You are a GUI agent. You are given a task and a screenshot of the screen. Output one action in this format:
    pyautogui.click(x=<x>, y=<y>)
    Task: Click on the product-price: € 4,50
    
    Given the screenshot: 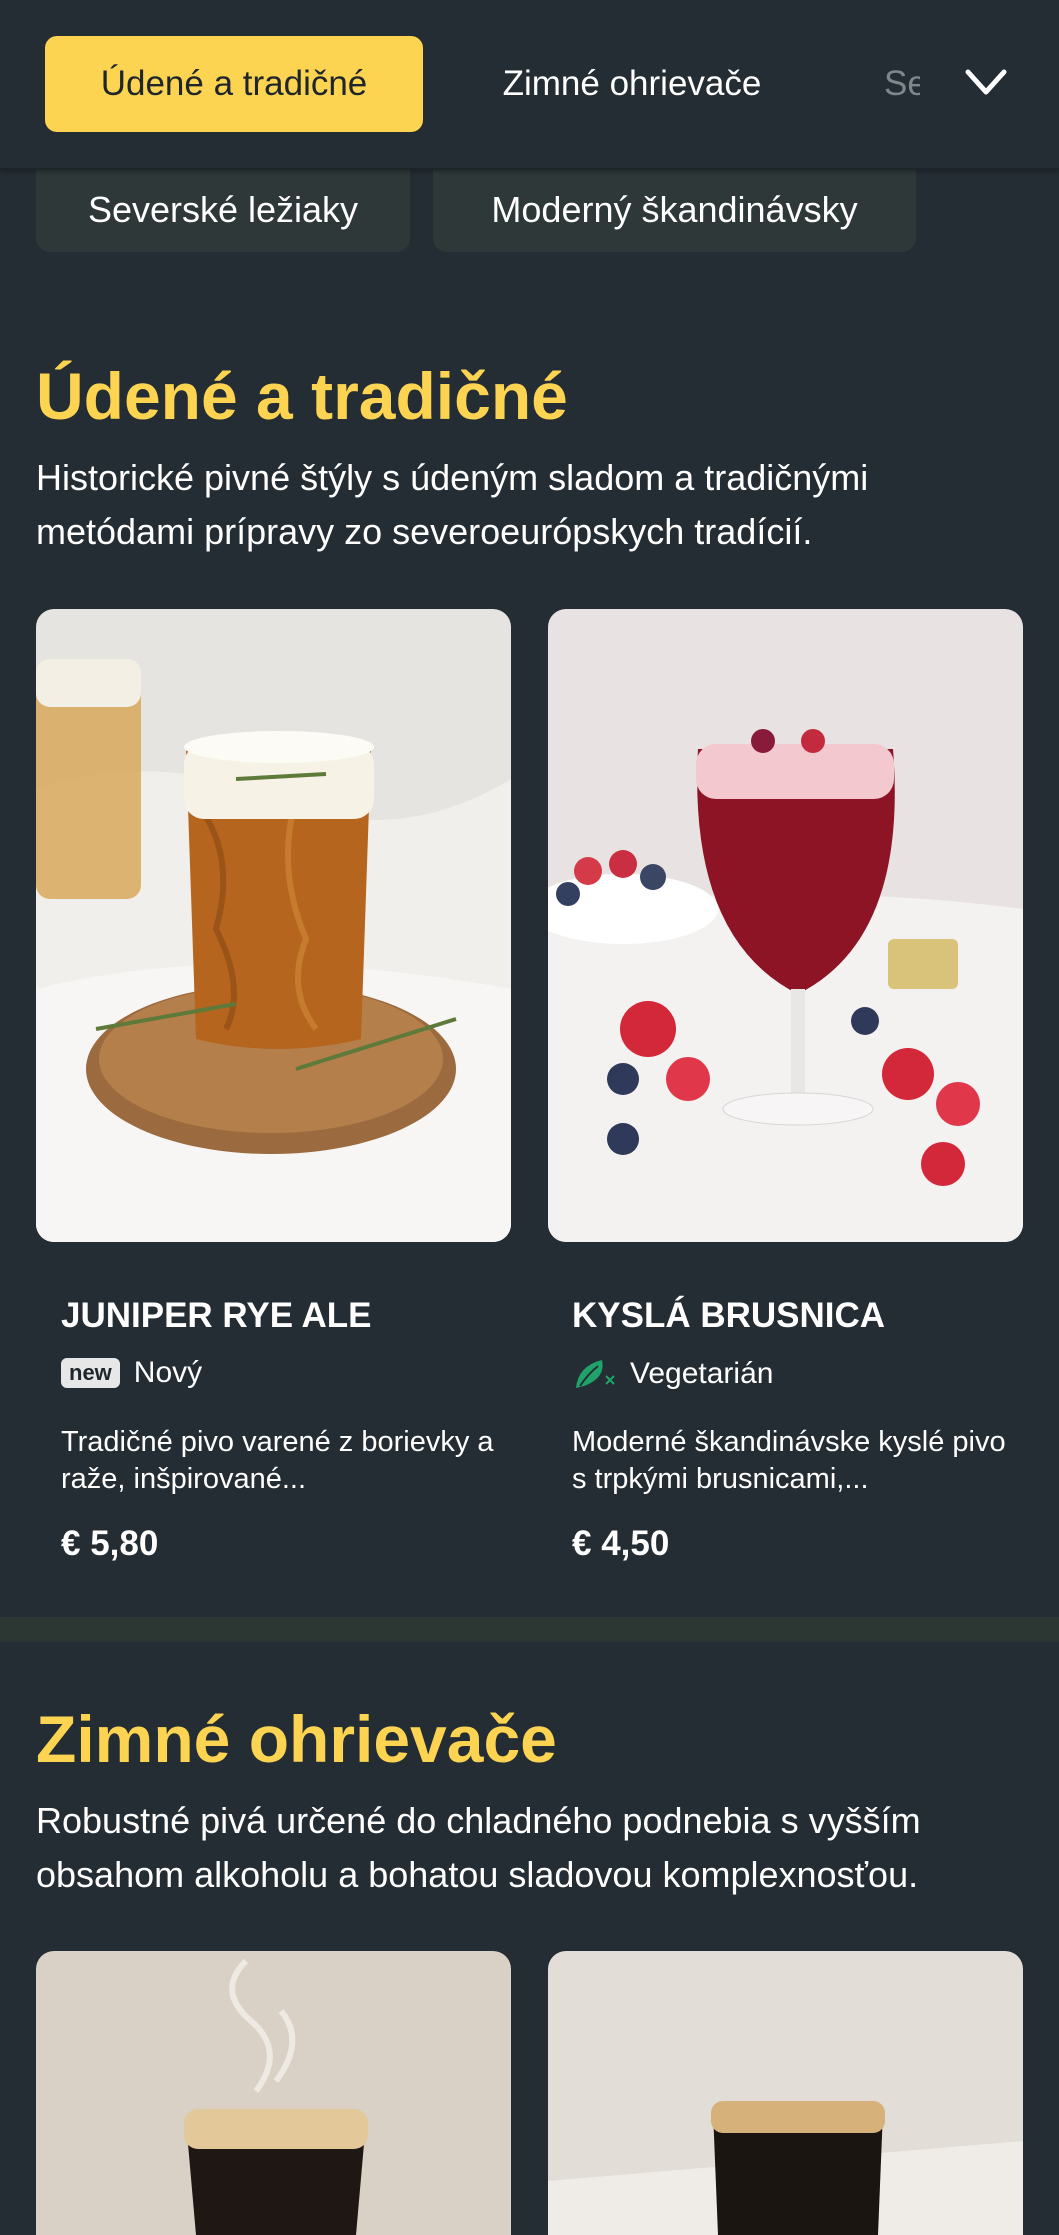 What is the action you would take?
    pyautogui.click(x=621, y=1543)
    